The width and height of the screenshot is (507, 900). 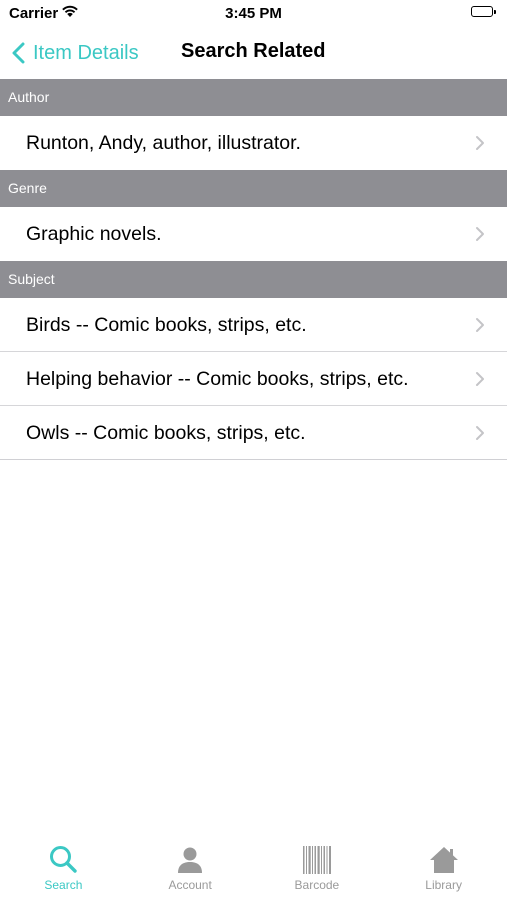 What do you see at coordinates (166, 324) in the screenshot?
I see `list-item-label: Birds -- Comic books, strips, etc.` at bounding box center [166, 324].